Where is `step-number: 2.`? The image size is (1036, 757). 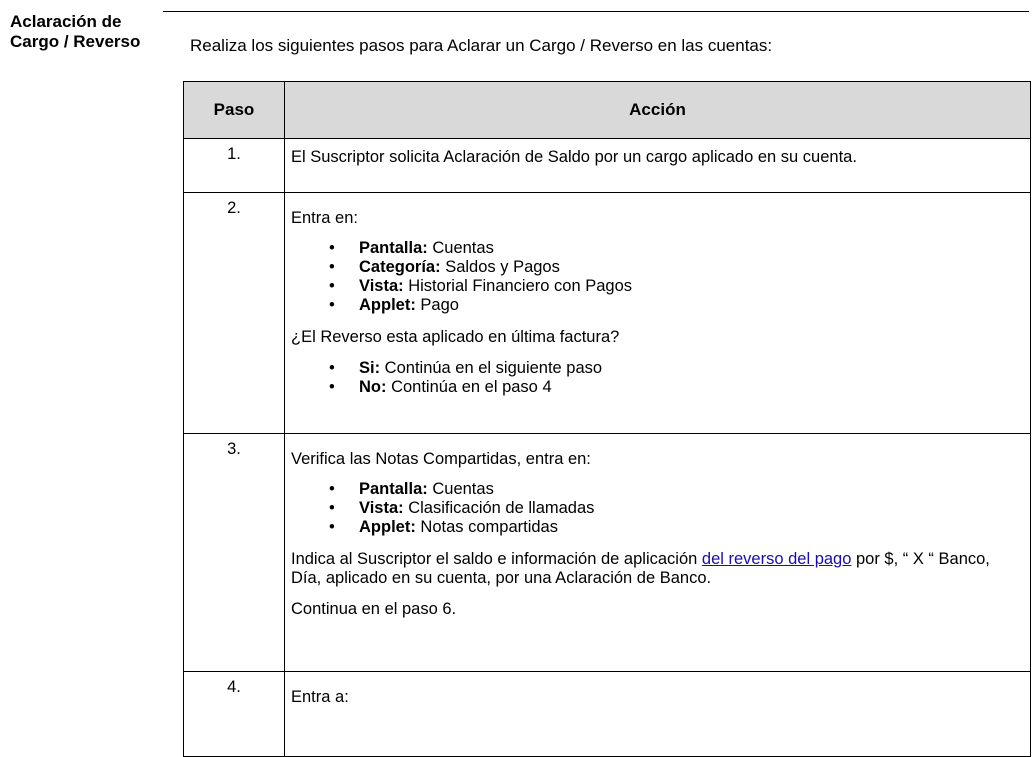 step-number: 2. is located at coordinates (234, 313).